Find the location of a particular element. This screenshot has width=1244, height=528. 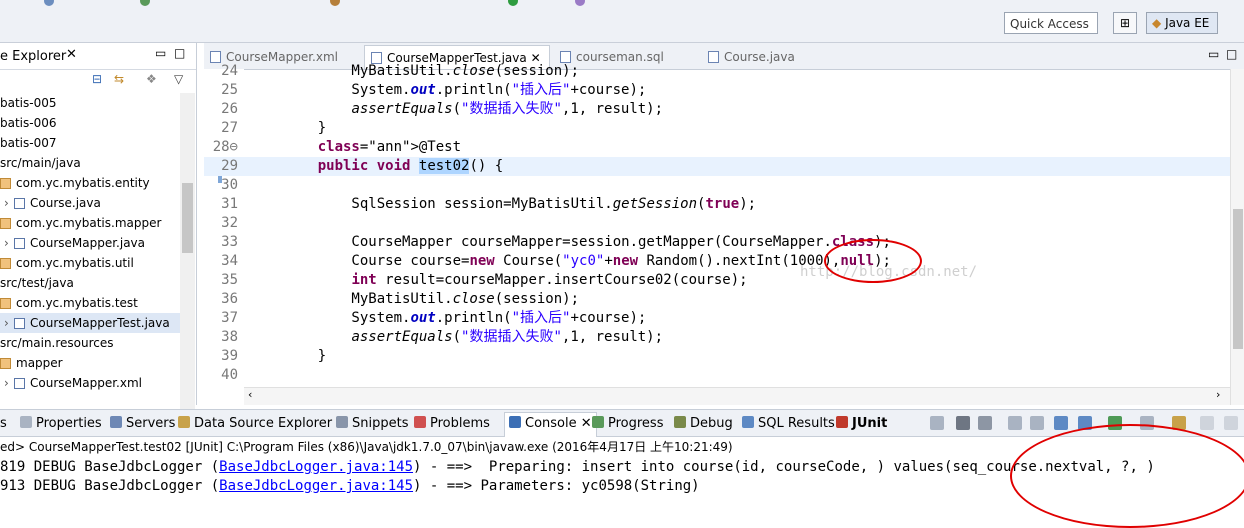

code-line: 32 is located at coordinates (717, 223).